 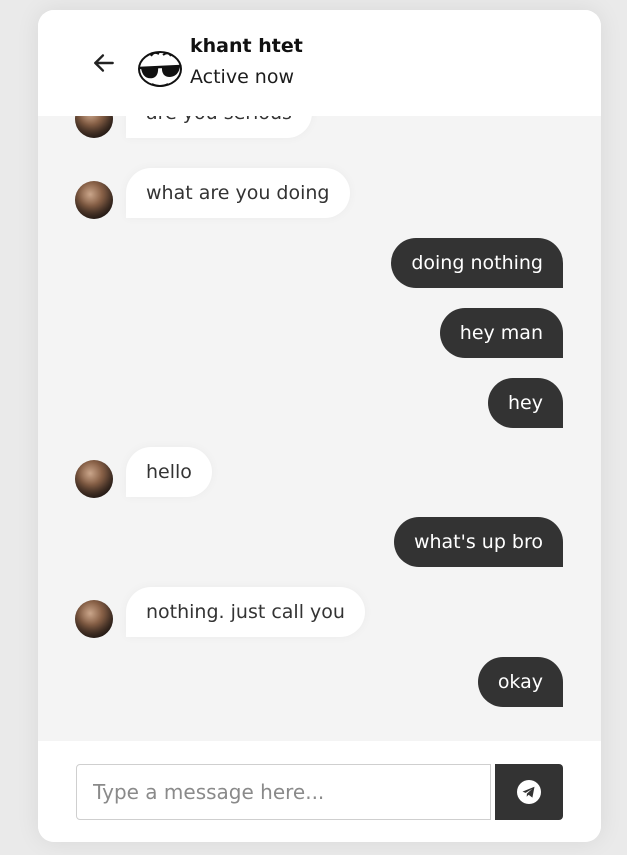 What do you see at coordinates (246, 46) in the screenshot?
I see `contact-name: khant htet` at bounding box center [246, 46].